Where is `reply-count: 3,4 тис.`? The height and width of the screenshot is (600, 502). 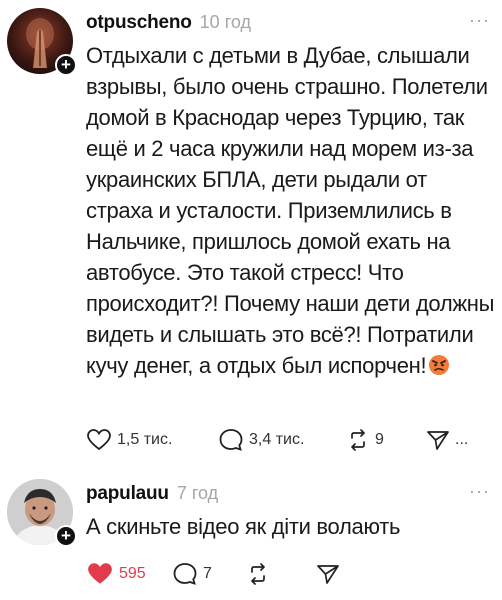 reply-count: 3,4 тис. is located at coordinates (277, 439).